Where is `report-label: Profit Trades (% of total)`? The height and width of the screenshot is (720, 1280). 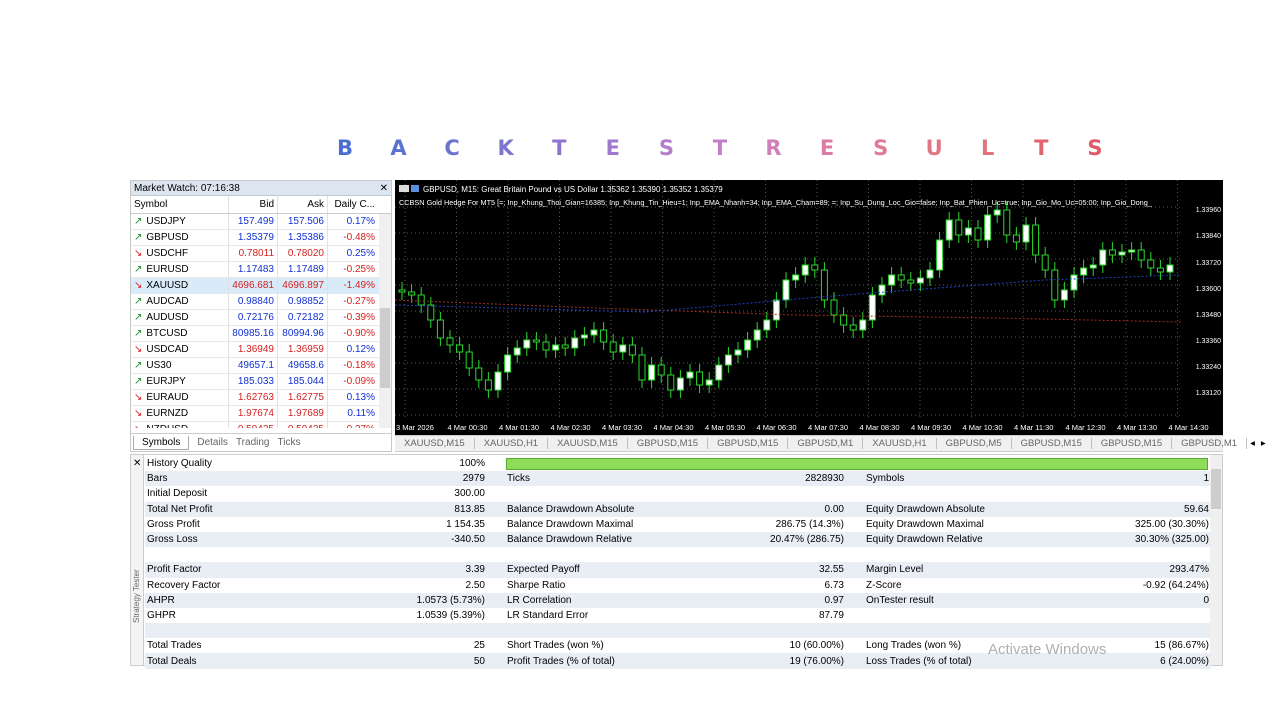
report-label: Profit Trades (% of total) is located at coordinates (561, 661).